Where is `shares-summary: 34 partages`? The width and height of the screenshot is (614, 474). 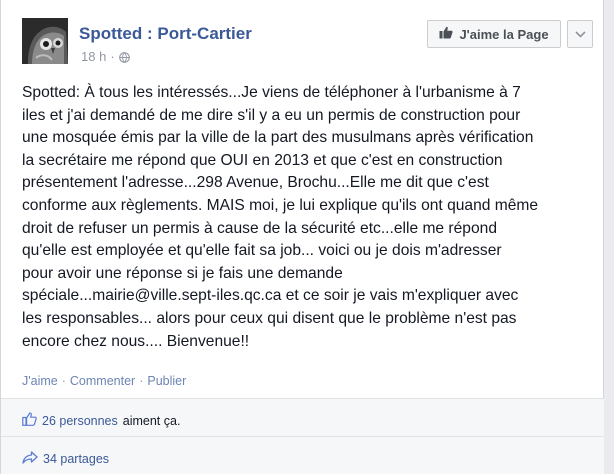 shares-summary: 34 partages is located at coordinates (65, 459).